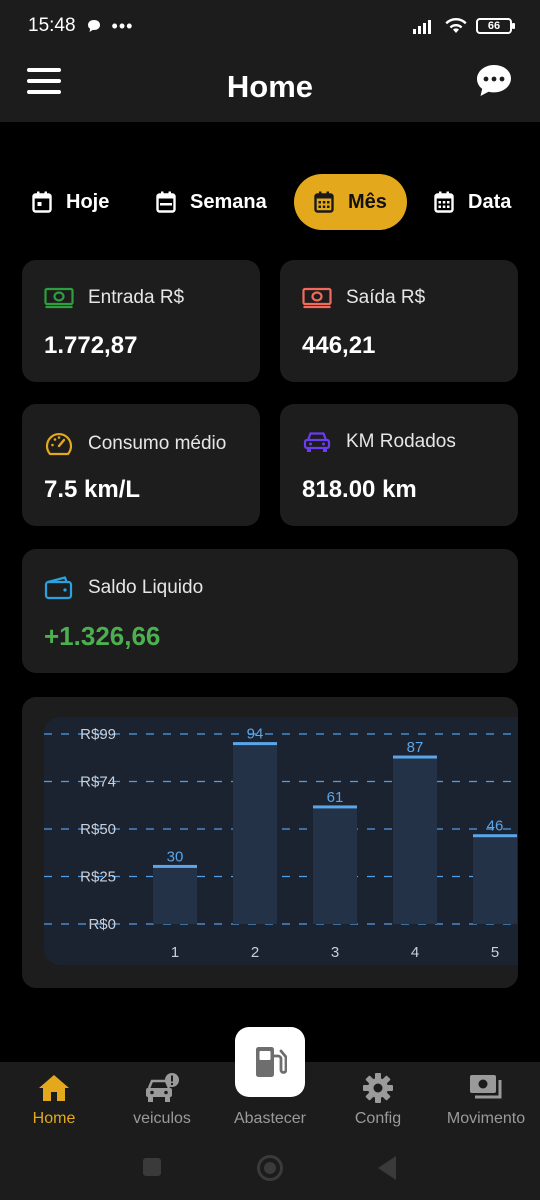 Image resolution: width=540 pixels, height=1200 pixels. I want to click on y-tick-label: R$50, so click(98, 829).